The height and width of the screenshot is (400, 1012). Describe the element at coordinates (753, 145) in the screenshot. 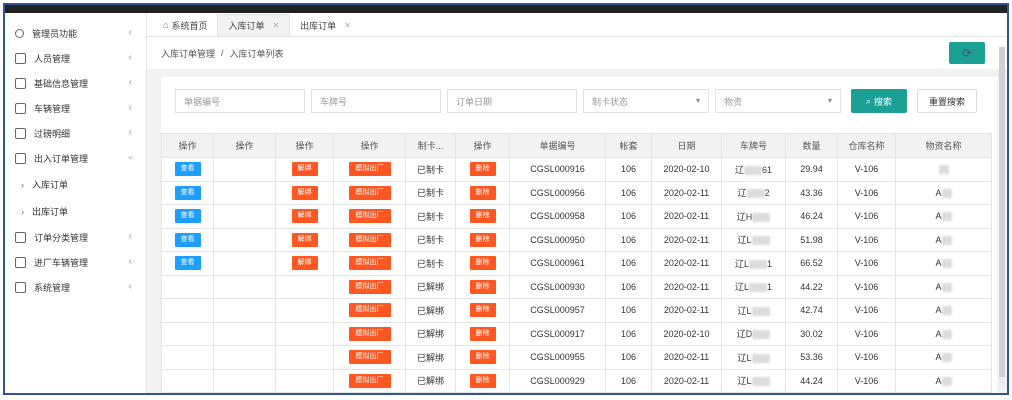

I see `column-header: 车牌号` at that location.